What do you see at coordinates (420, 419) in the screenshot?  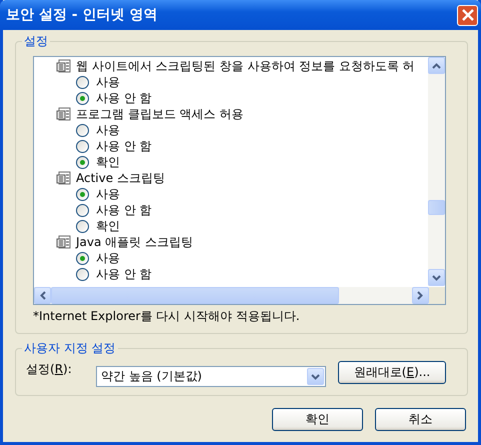 I see `cancel-button: 취소` at bounding box center [420, 419].